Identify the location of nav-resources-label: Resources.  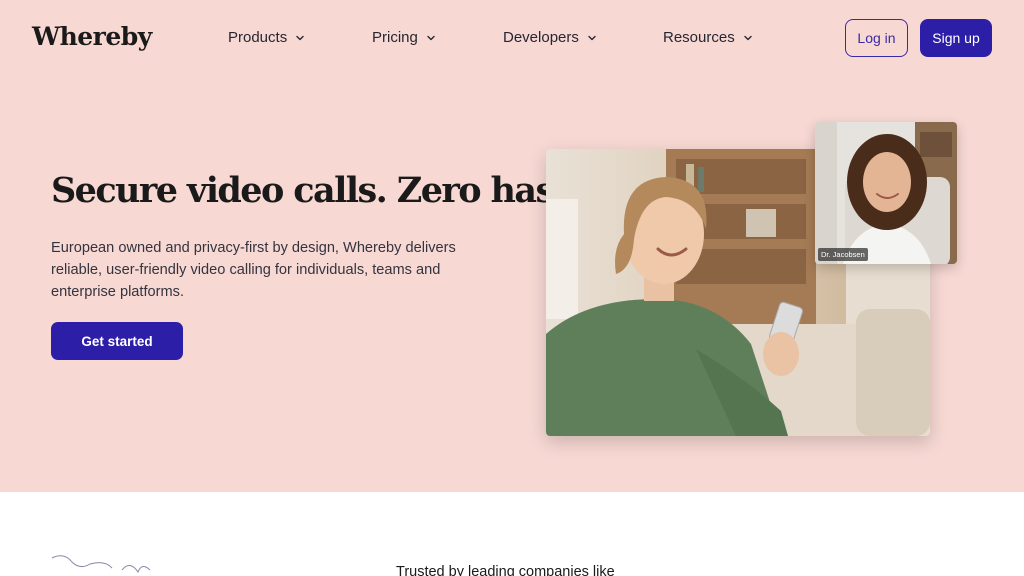
(699, 37).